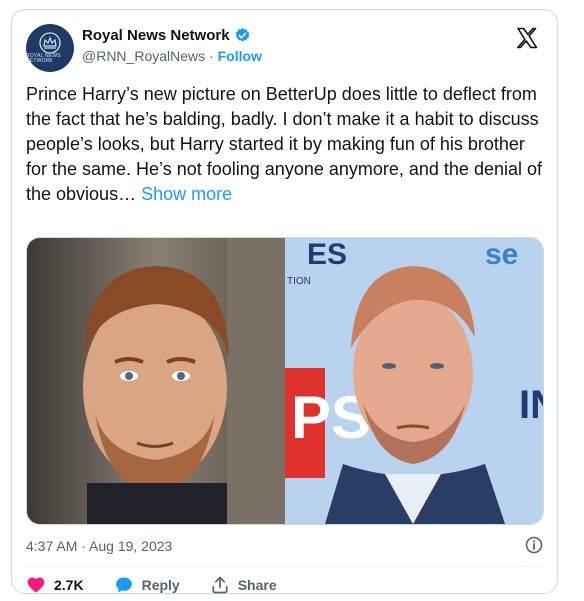  I want to click on reply-button: Reply, so click(147, 585).